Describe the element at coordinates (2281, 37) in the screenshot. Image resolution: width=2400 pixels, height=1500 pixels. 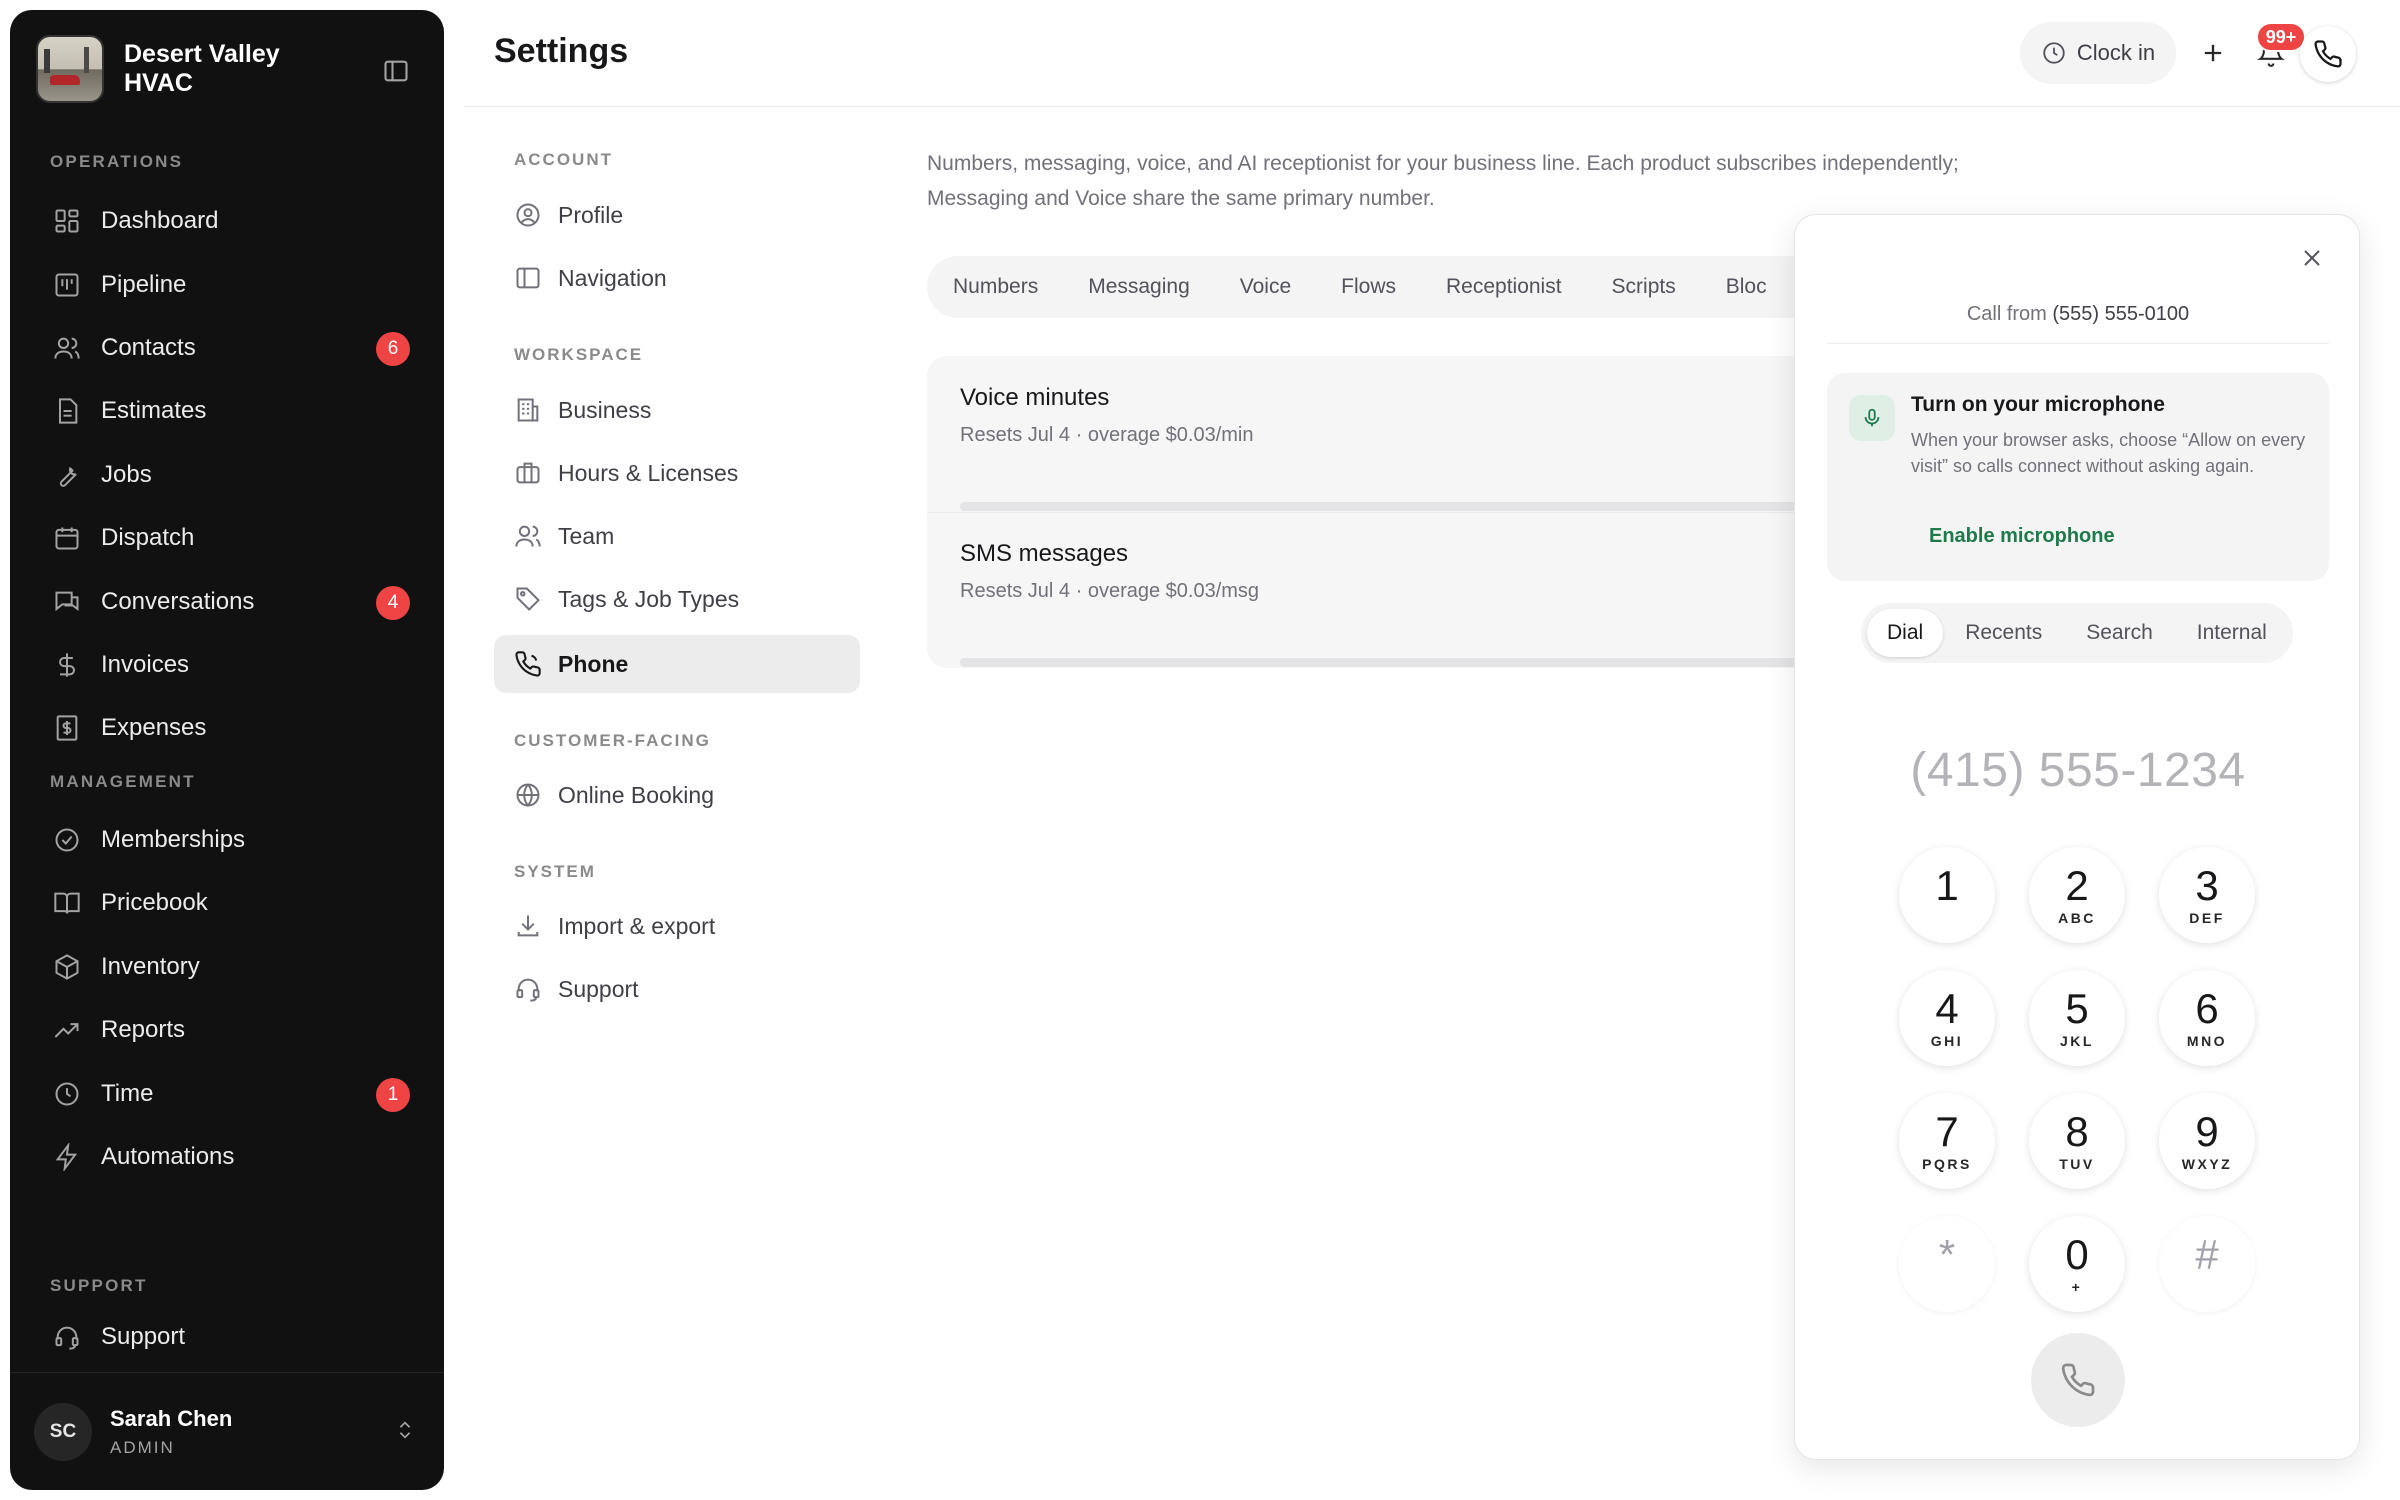
I see `notification-badge: 99+` at that location.